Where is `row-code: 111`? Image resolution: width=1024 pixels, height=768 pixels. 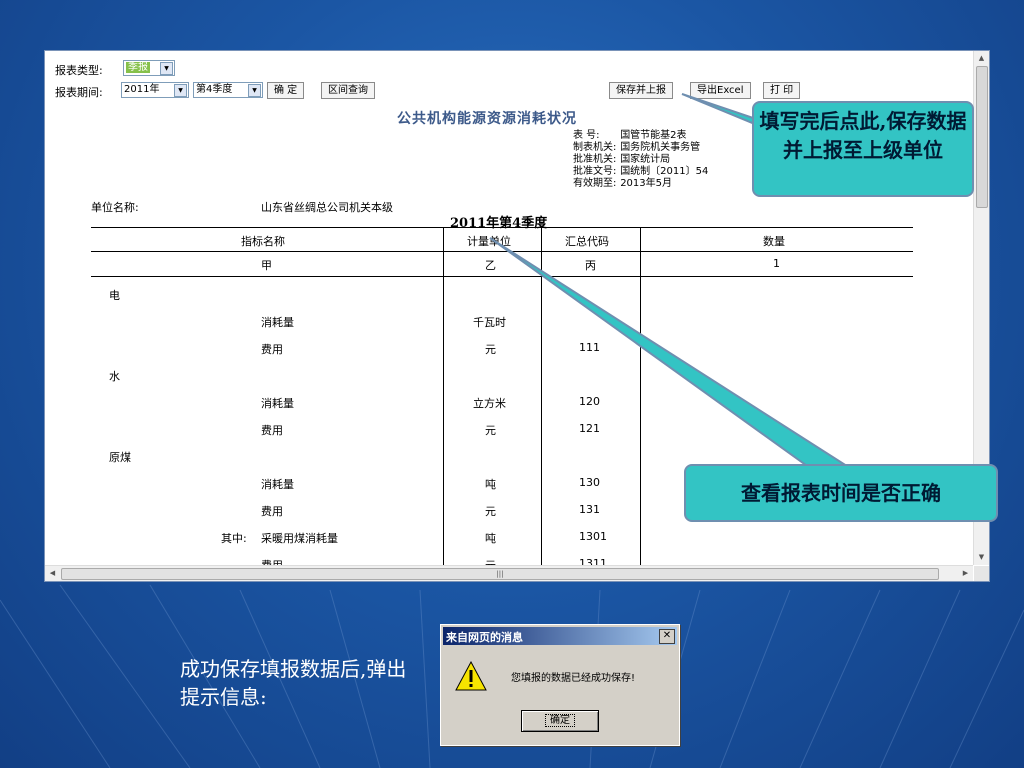
row-code: 111 is located at coordinates (589, 347).